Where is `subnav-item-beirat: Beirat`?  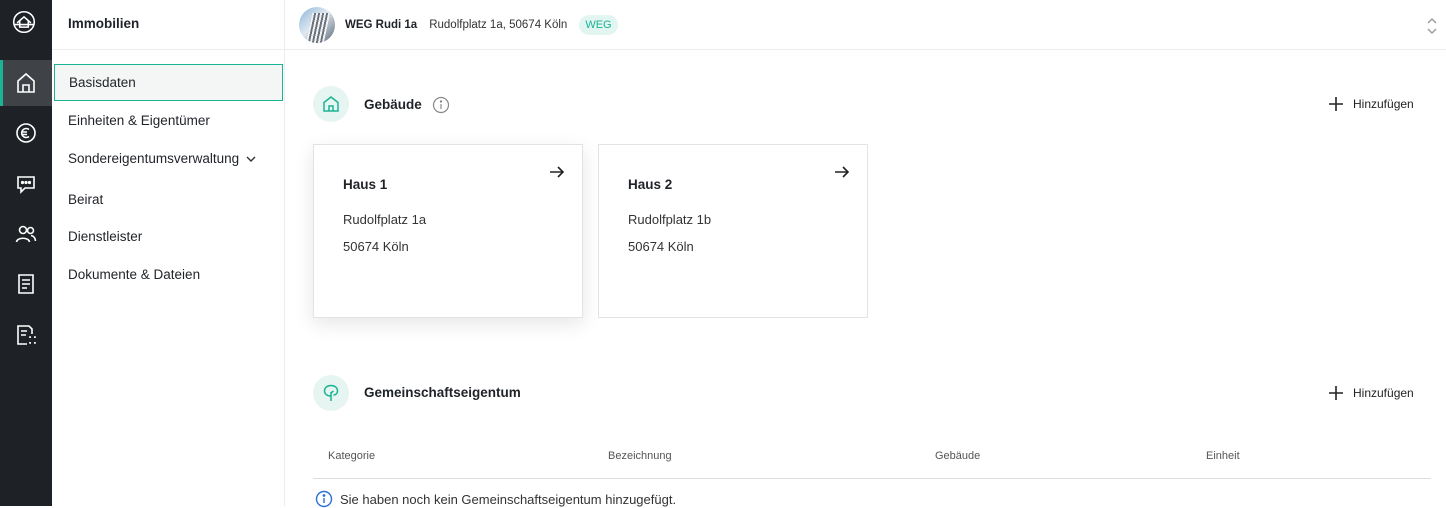 subnav-item-beirat: Beirat is located at coordinates (168, 199).